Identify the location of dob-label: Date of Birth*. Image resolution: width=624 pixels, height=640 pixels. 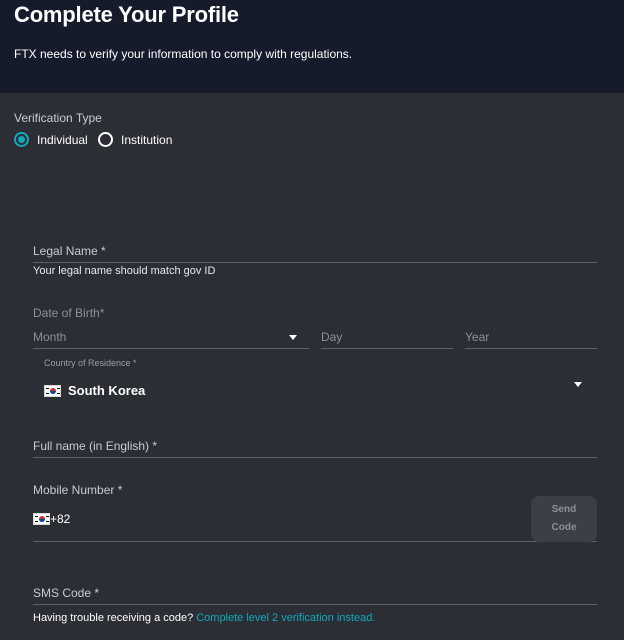
(69, 313).